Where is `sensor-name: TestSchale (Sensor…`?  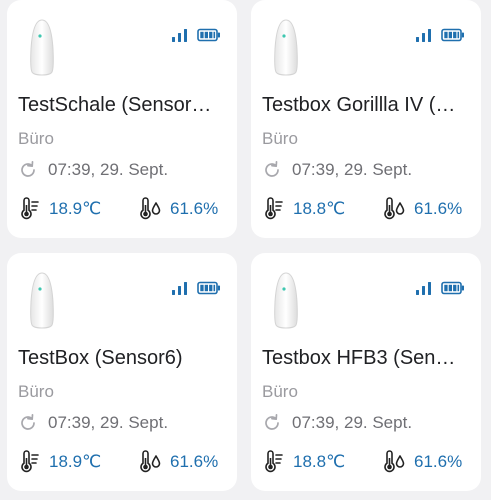 sensor-name: TestSchale (Sensor… is located at coordinates (115, 105).